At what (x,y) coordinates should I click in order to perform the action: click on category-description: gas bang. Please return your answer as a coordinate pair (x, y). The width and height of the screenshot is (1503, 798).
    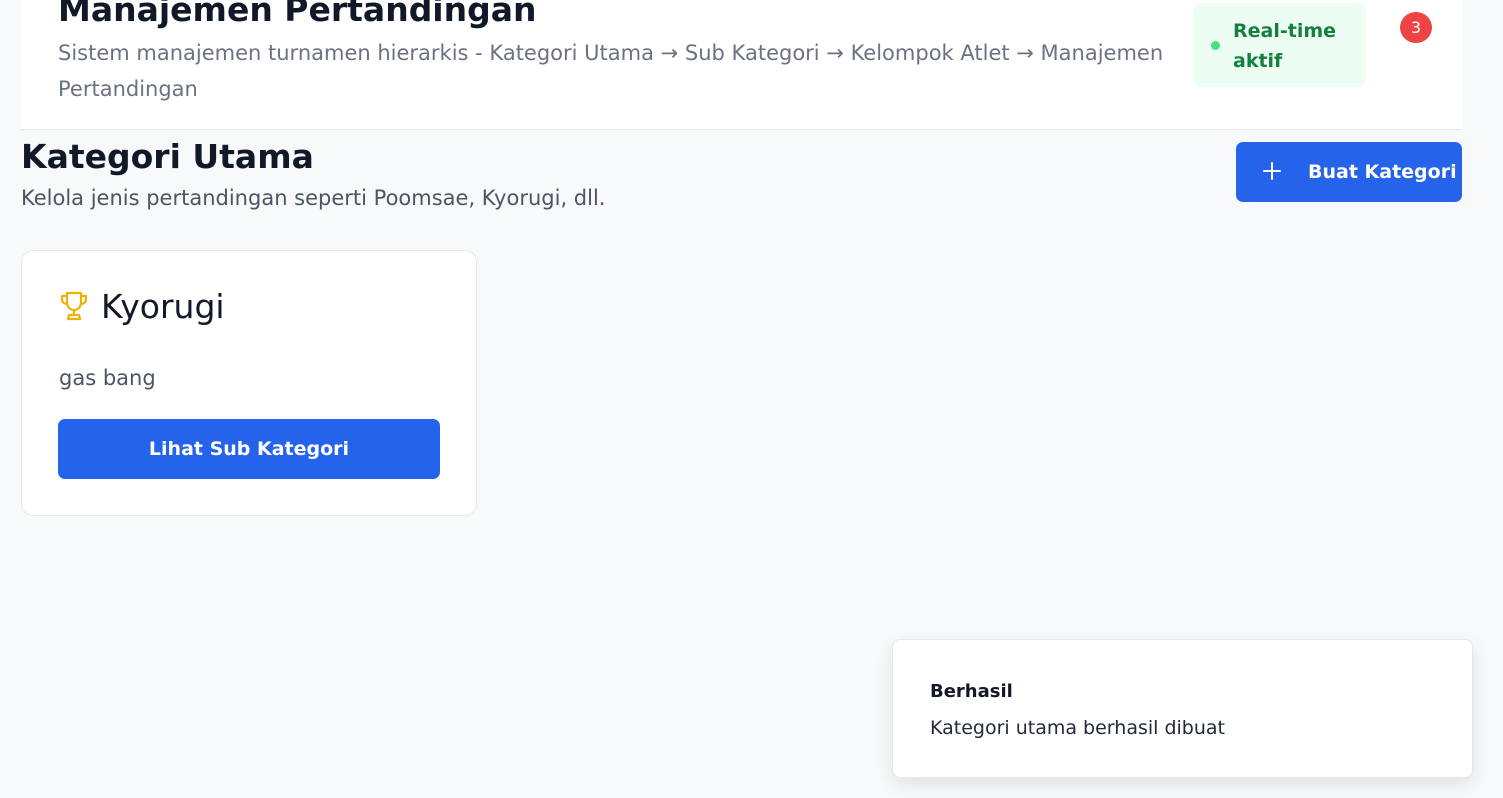
    Looking at the image, I should click on (107, 378).